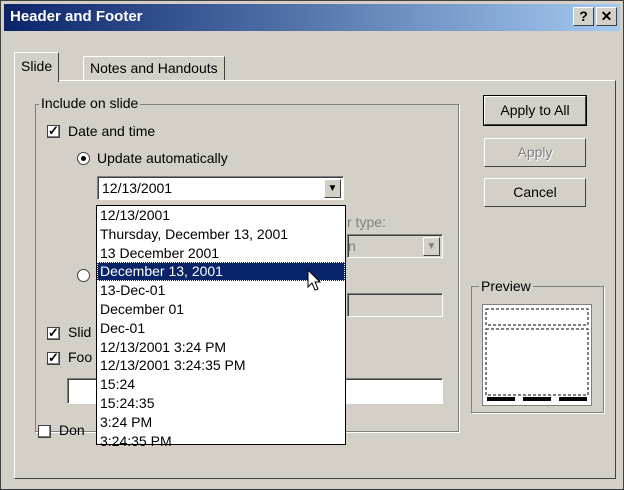  I want to click on tab-slide: Slide, so click(37, 67).